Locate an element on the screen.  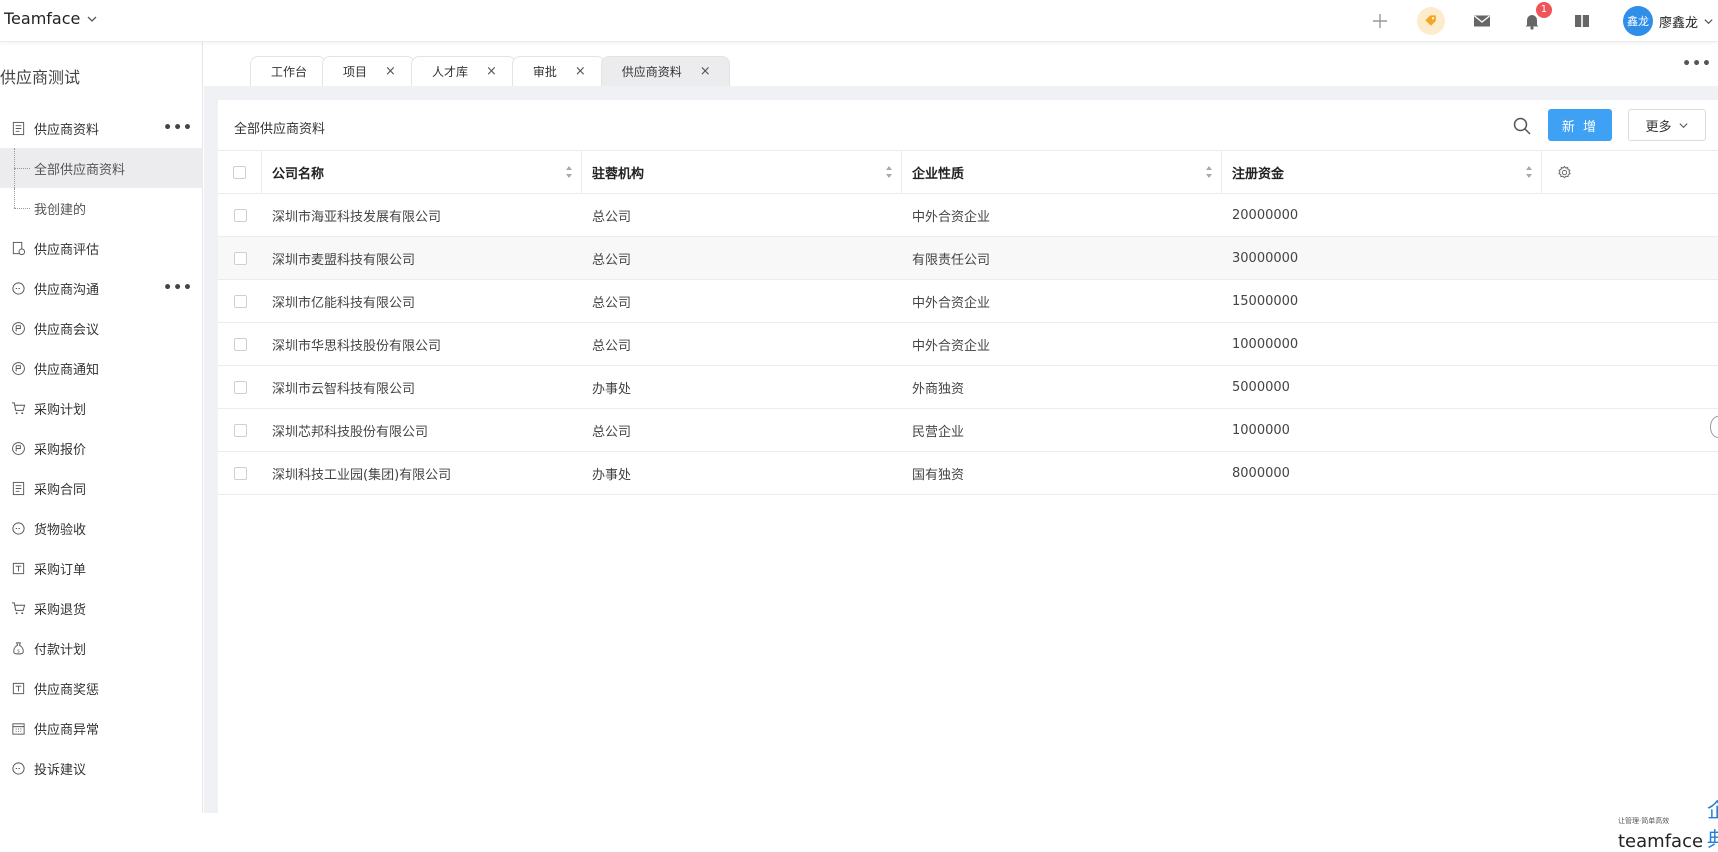
table-row: 深圳市海亚科技发展有限公司 总公司 中外合资企业 20000000 is located at coordinates (968, 215).